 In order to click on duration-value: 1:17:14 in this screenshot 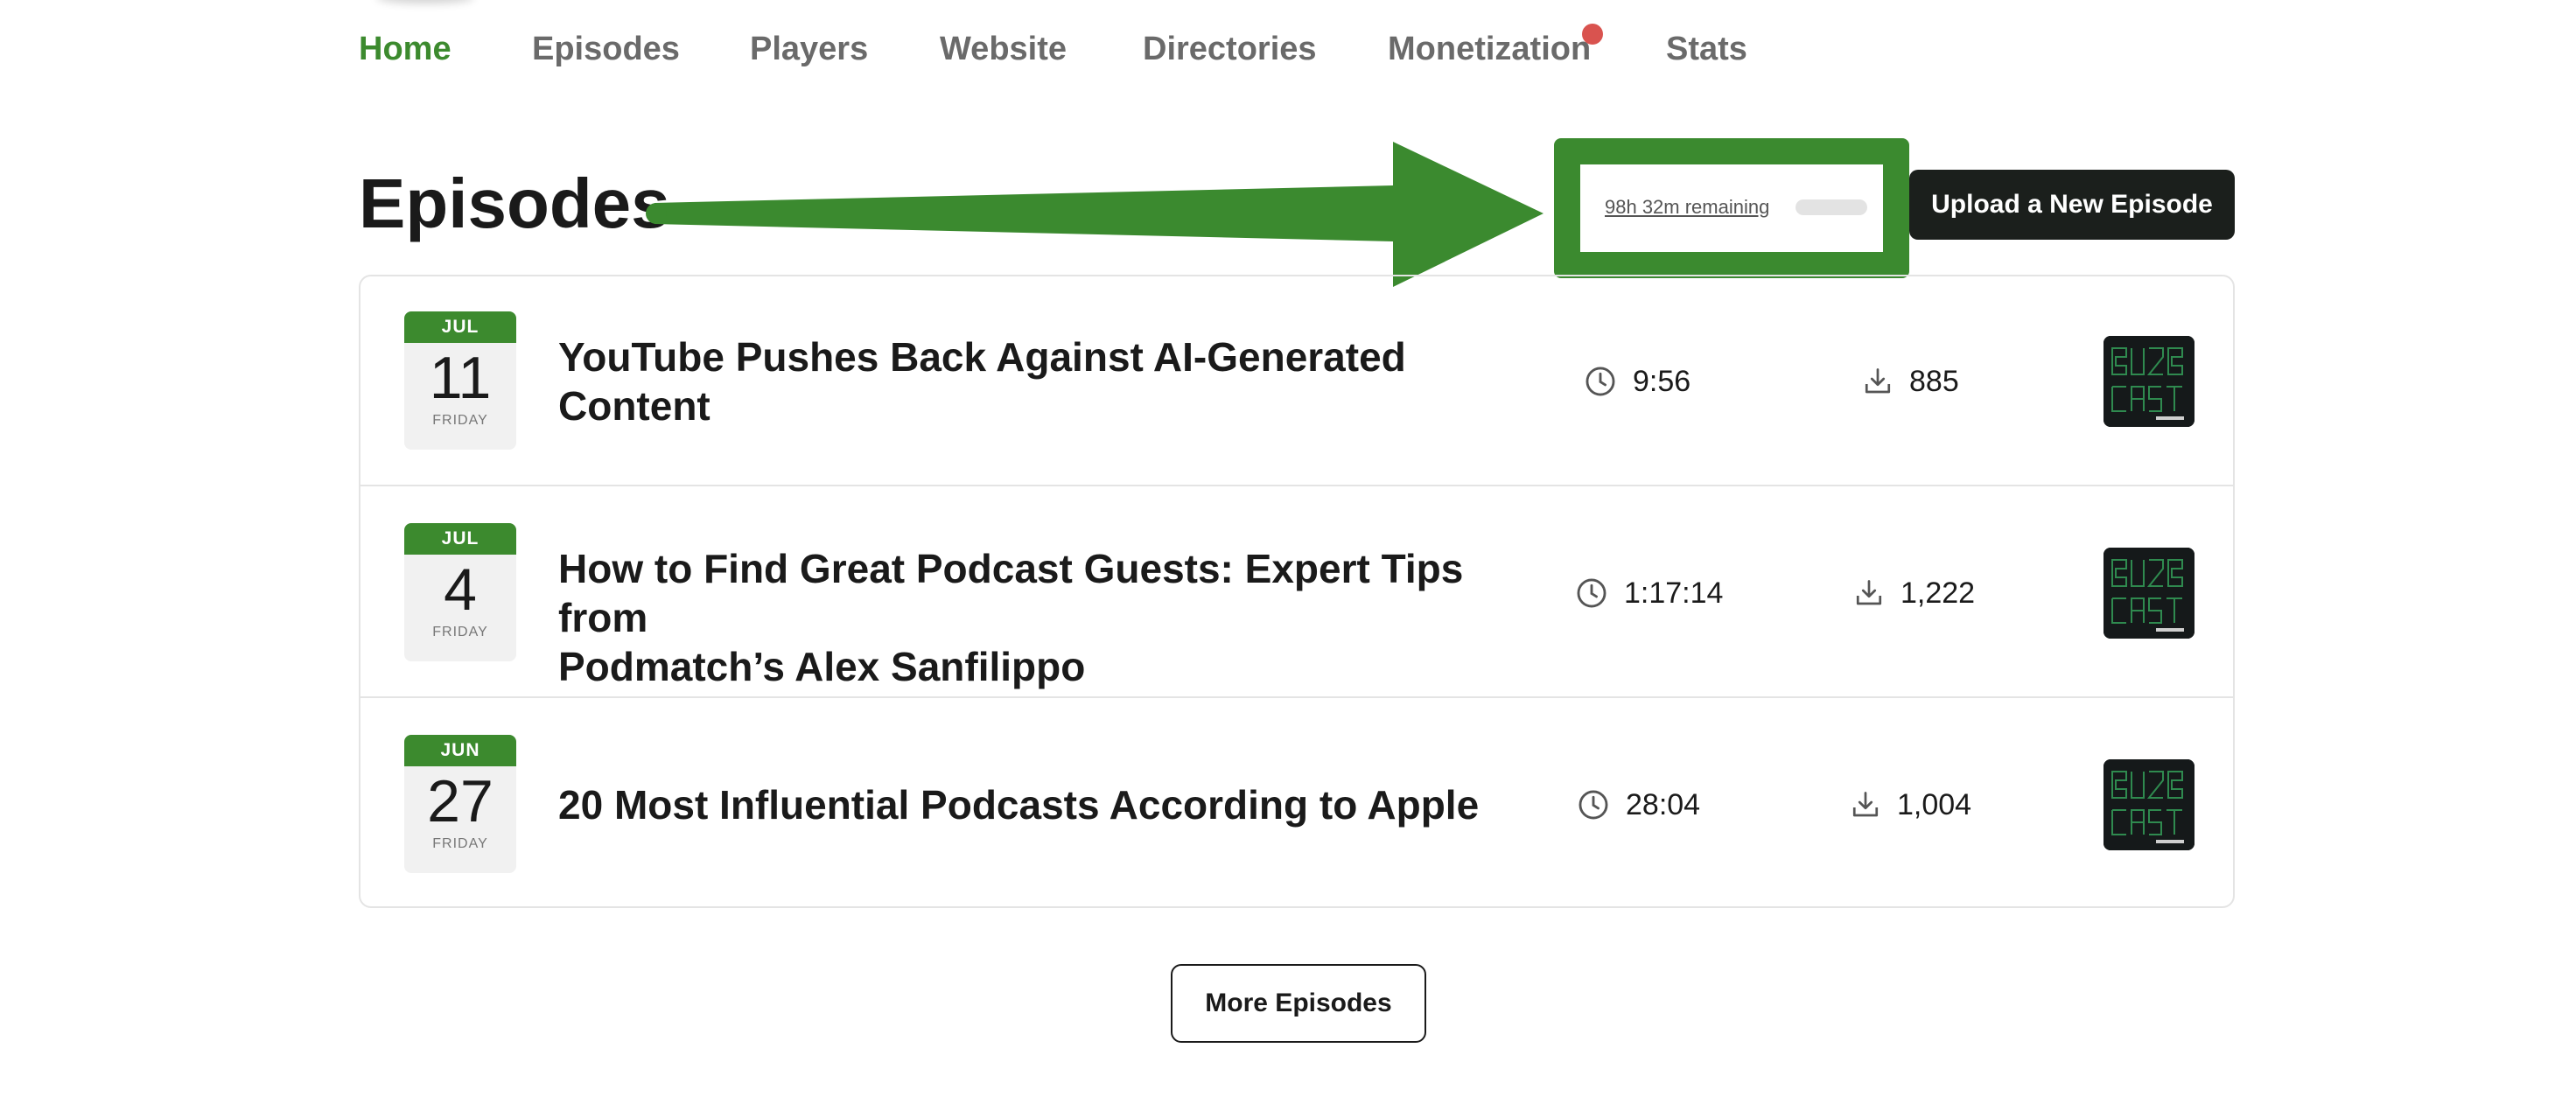, I will do `click(1674, 593)`.